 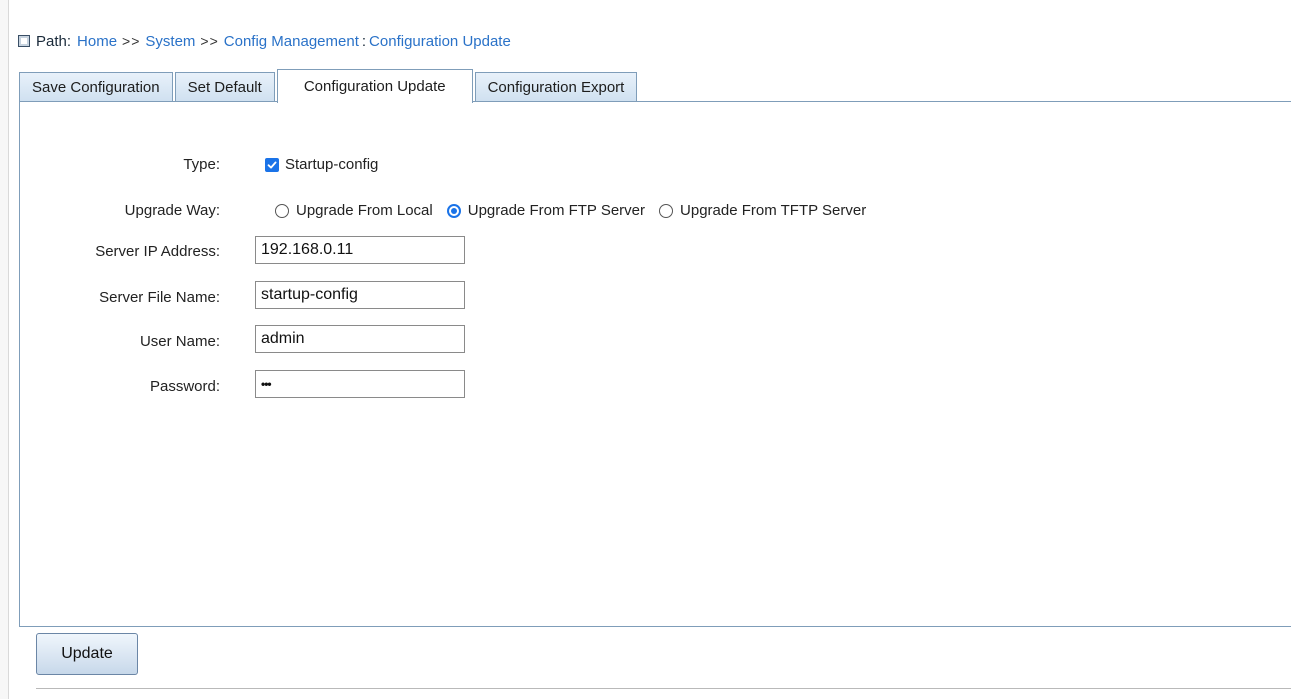 What do you see at coordinates (374, 86) in the screenshot?
I see `tab-configuration-update: Configuration Update` at bounding box center [374, 86].